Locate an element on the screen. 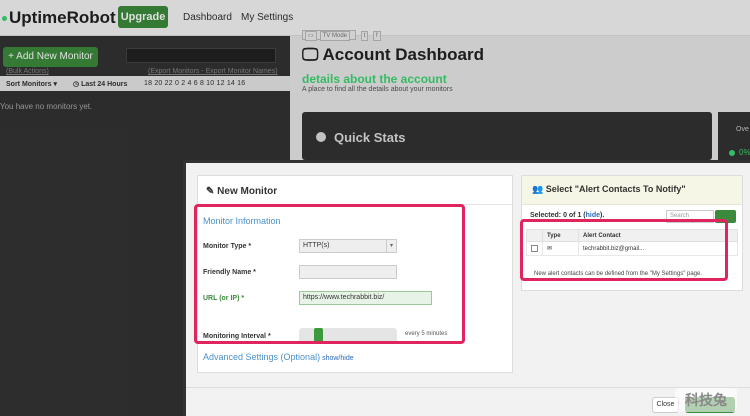  selected-count: Selected: 0 of 1 (hide). is located at coordinates (567, 215).